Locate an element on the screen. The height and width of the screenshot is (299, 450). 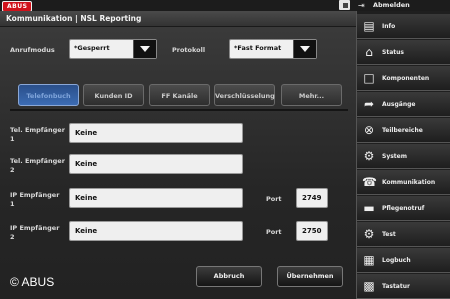
sidebar-item-label: Tastatur is located at coordinates (396, 286).